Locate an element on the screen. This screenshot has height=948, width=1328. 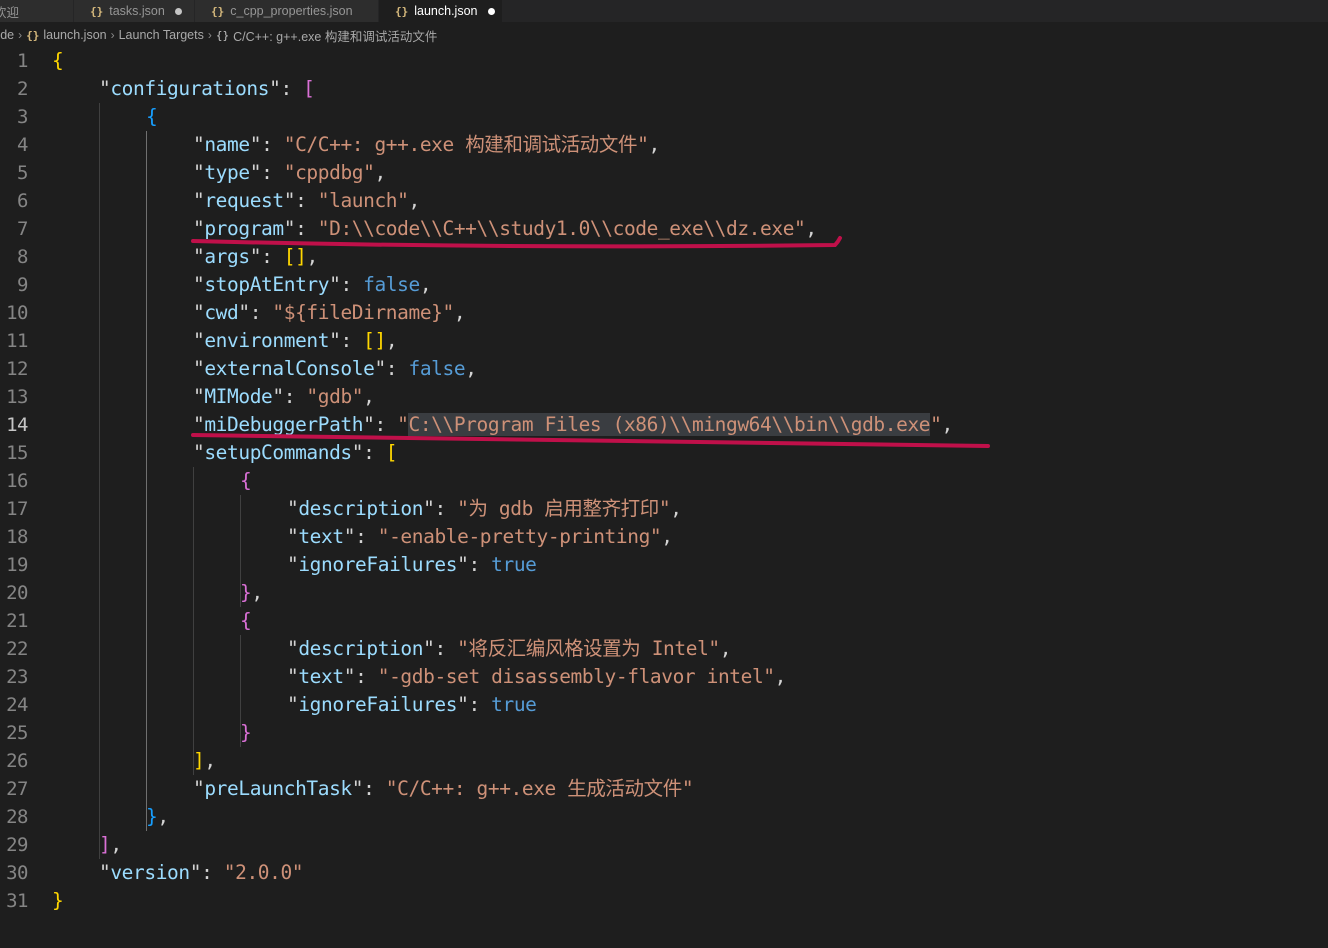
json-key: preLaunchTask is located at coordinates (278, 788).